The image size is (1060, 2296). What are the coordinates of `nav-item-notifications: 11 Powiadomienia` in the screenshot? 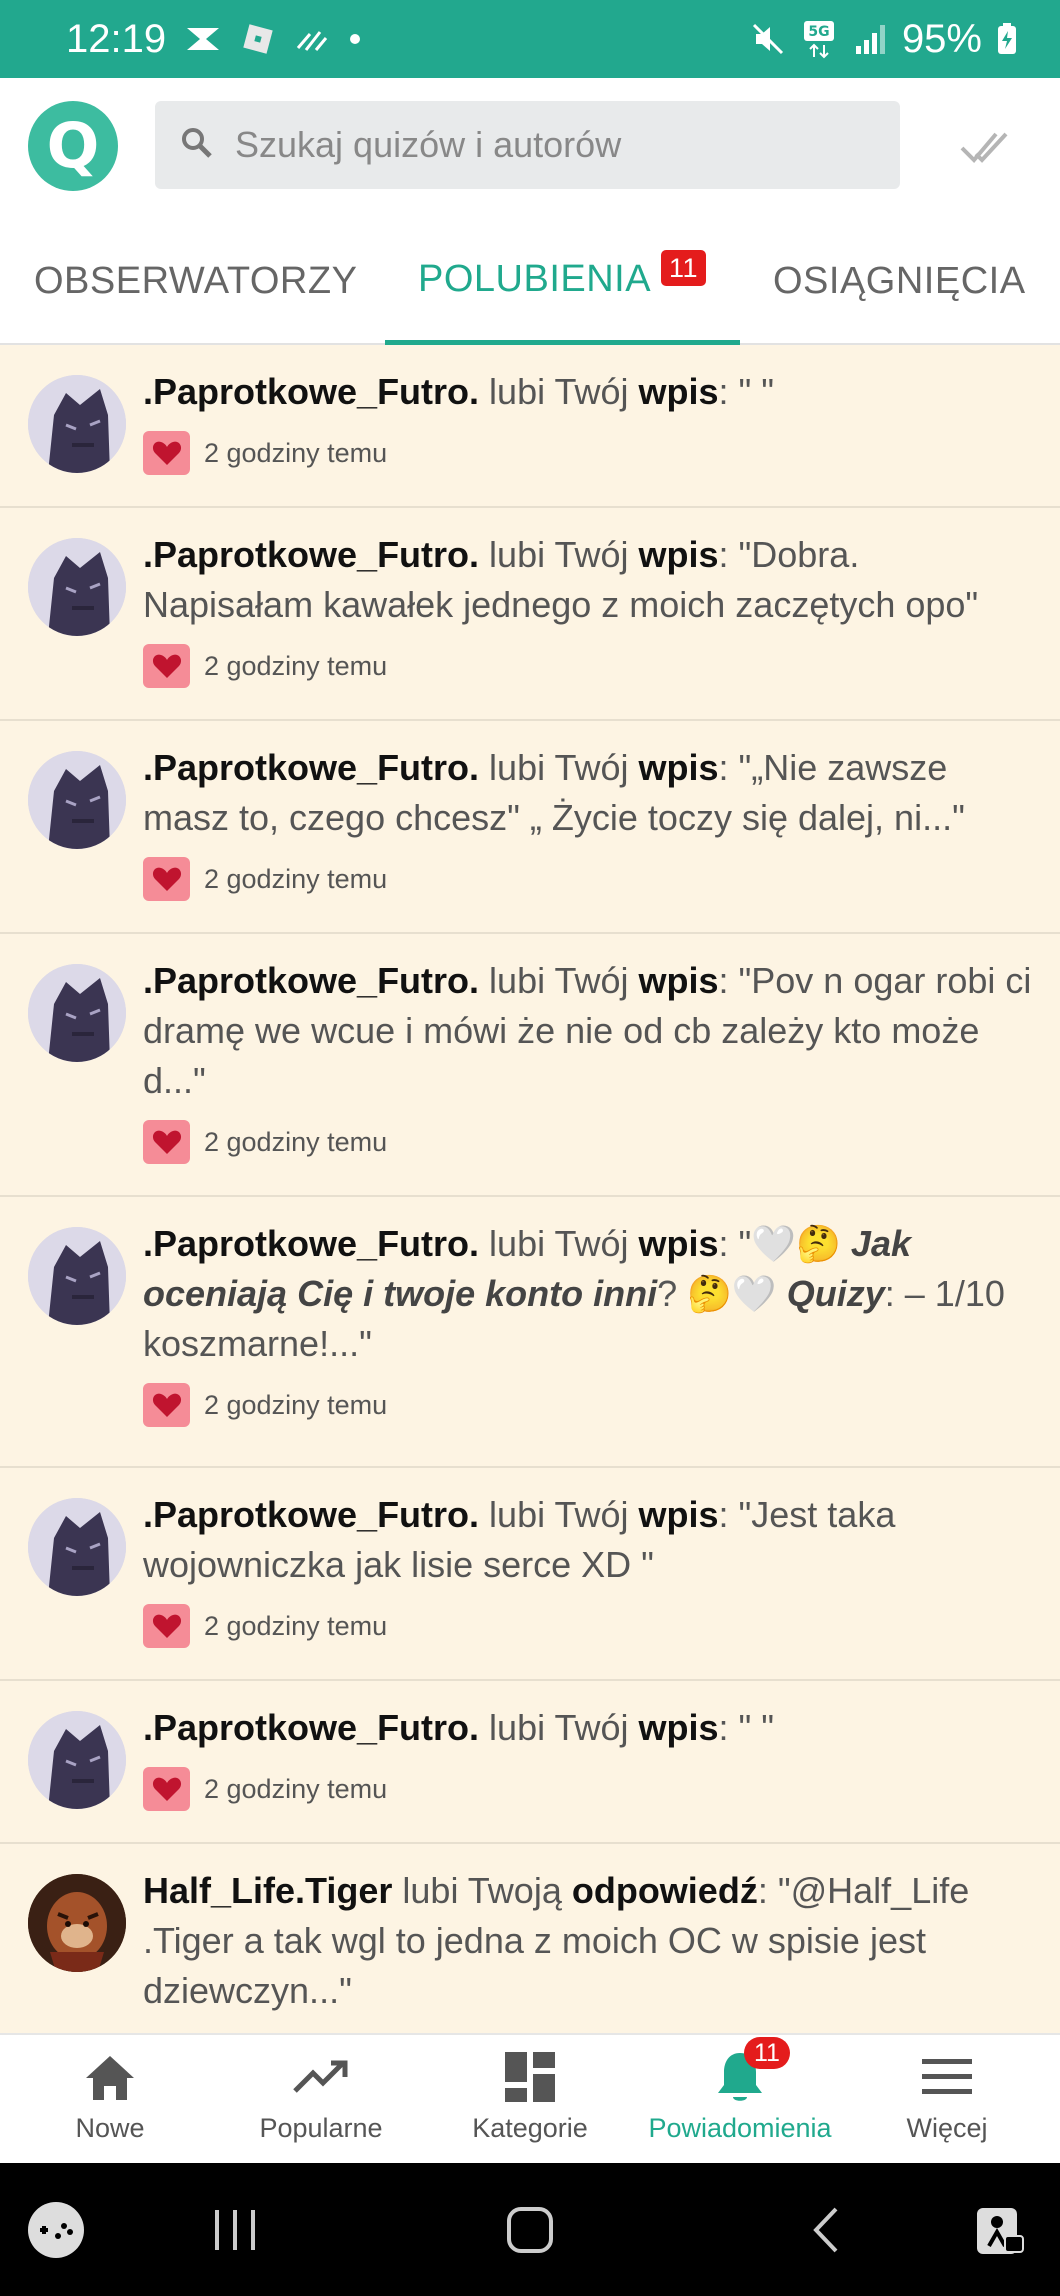 It's located at (740, 2100).